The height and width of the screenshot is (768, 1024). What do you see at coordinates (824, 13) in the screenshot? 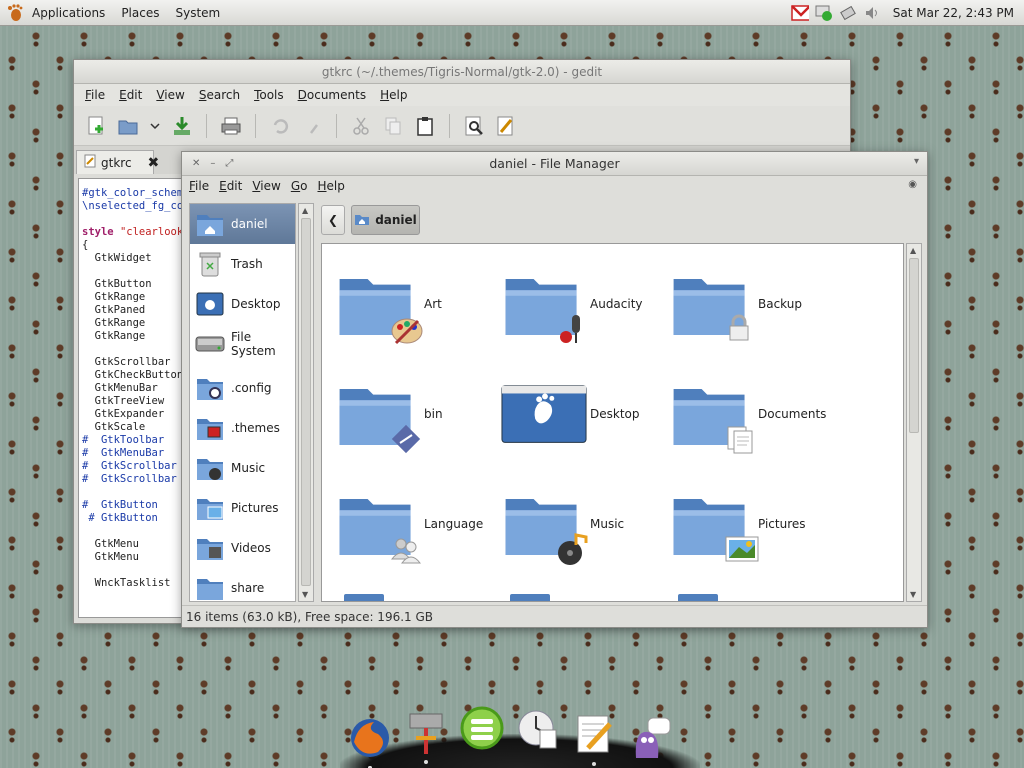
I see `network-status-icon` at bounding box center [824, 13].